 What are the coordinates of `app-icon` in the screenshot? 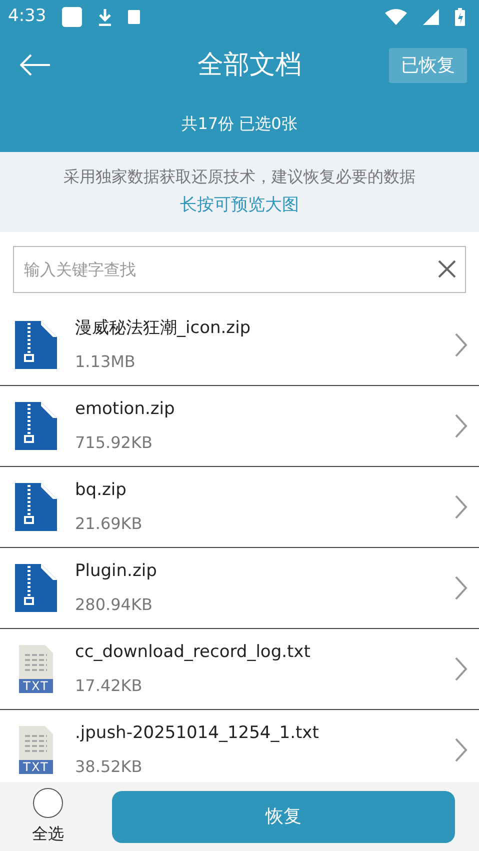 It's located at (72, 17).